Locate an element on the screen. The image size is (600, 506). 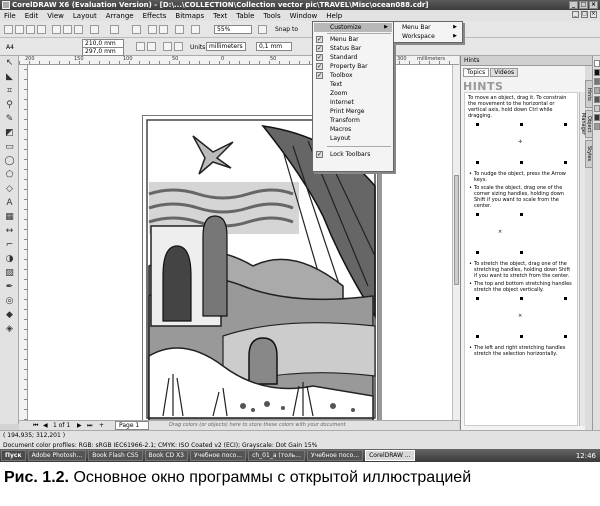
full-screen-icon is located at coordinates (262, 29).